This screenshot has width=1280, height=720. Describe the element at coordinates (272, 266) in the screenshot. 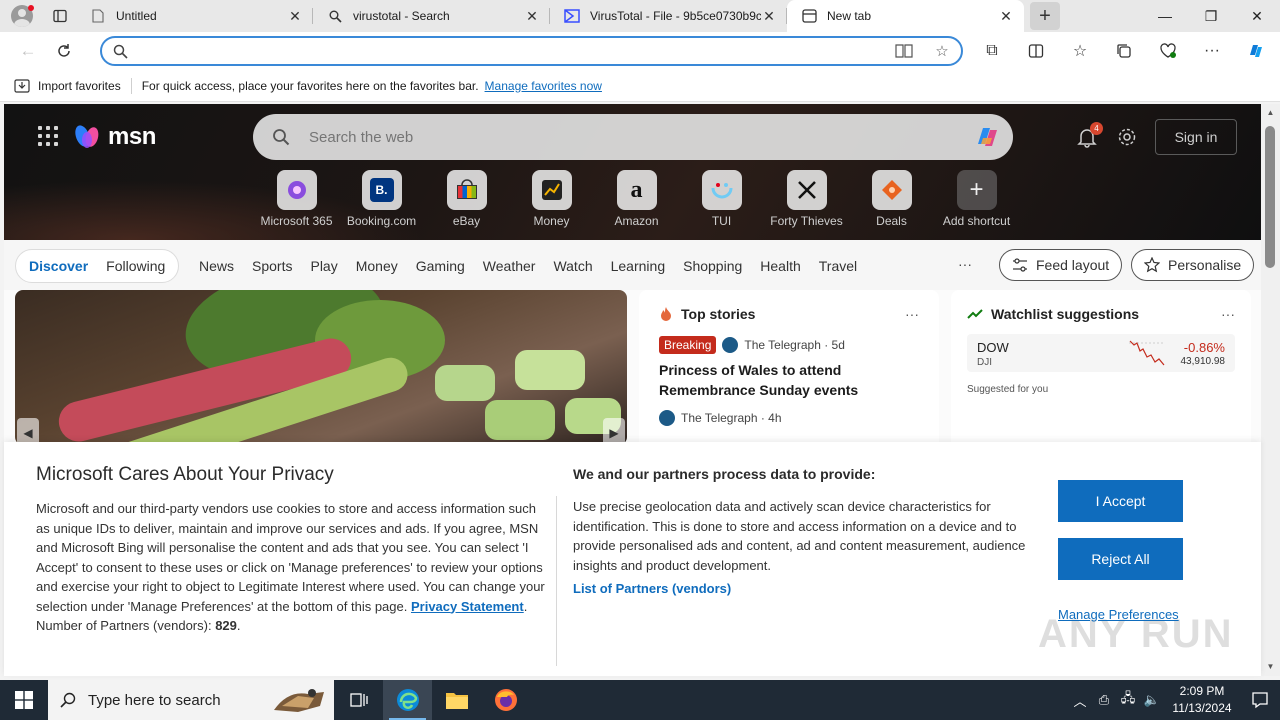

I see `tab-sports: Sports` at that location.